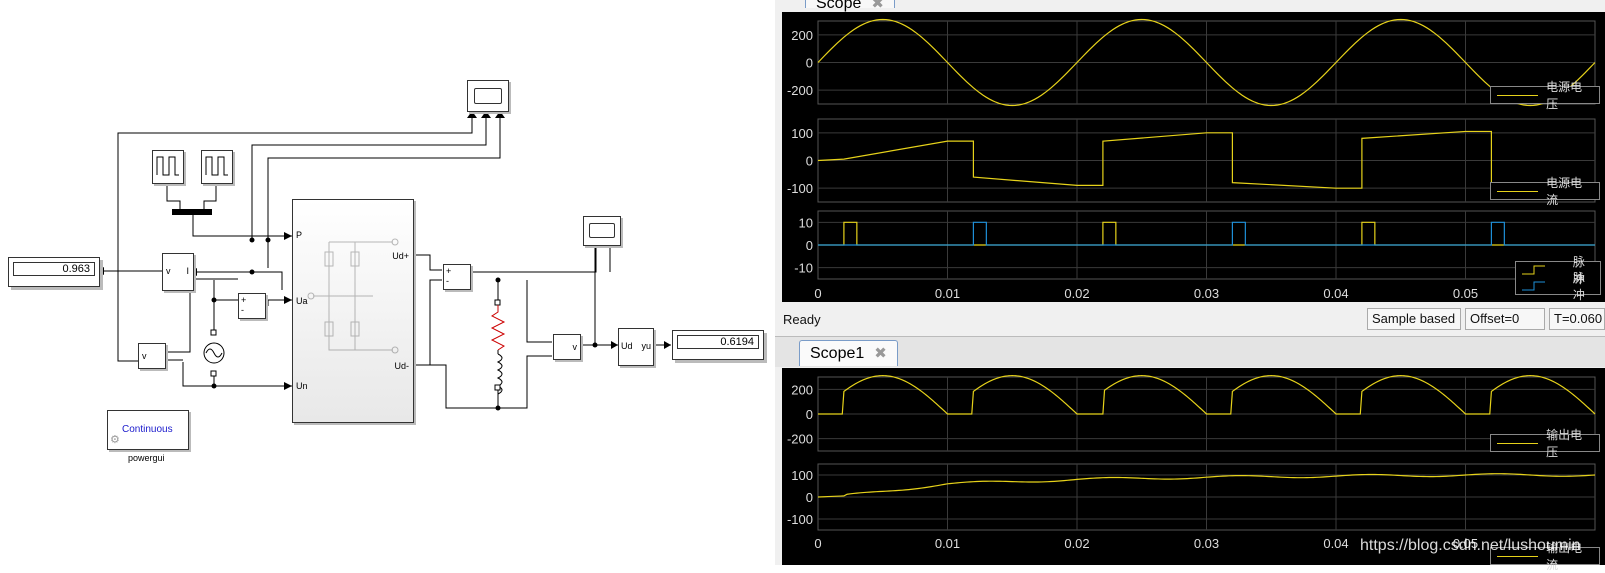  What do you see at coordinates (1465, 293) in the screenshot?
I see `x-tick-label: 0.05` at bounding box center [1465, 293].